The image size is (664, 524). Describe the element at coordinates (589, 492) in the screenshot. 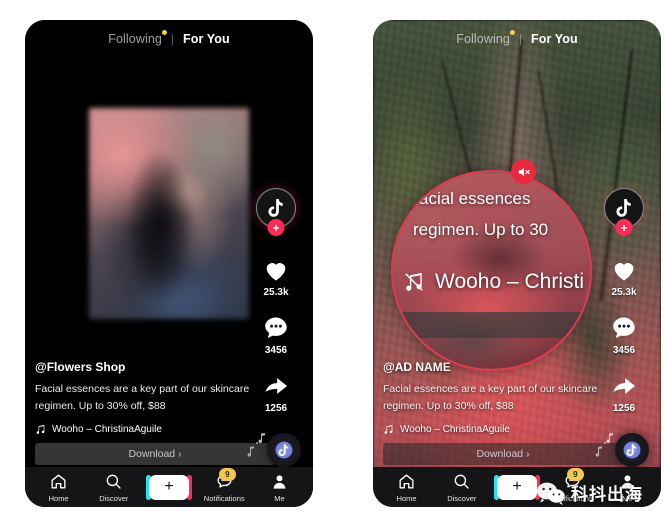

I see `wechat-watermark: 科抖出海` at that location.